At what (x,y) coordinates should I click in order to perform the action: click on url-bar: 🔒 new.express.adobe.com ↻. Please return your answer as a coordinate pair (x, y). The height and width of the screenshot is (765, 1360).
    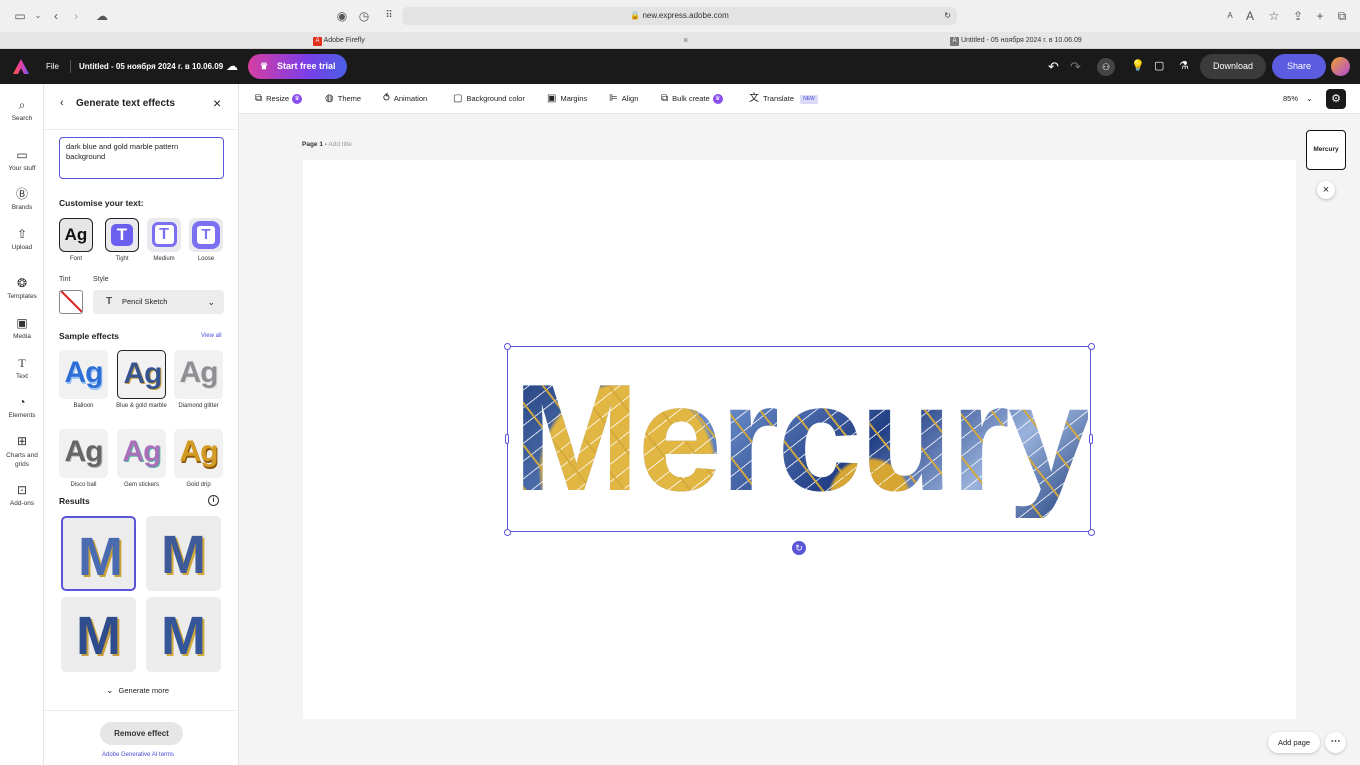
    Looking at the image, I should click on (679, 16).